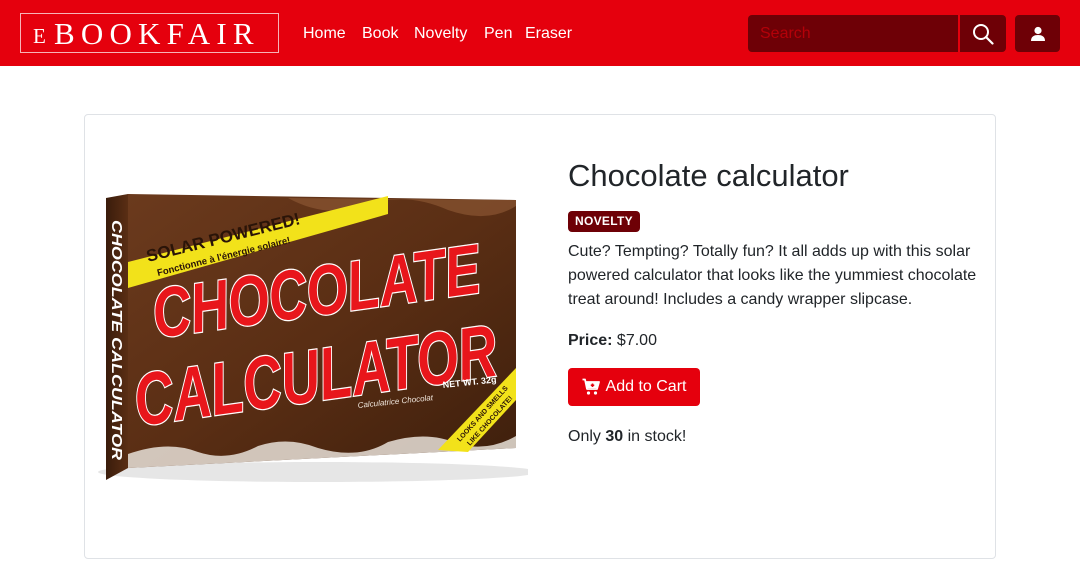 Image resolution: width=1080 pixels, height=584 pixels. Describe the element at coordinates (646, 386) in the screenshot. I see `add-to-cart-label: Add to Cart` at that location.